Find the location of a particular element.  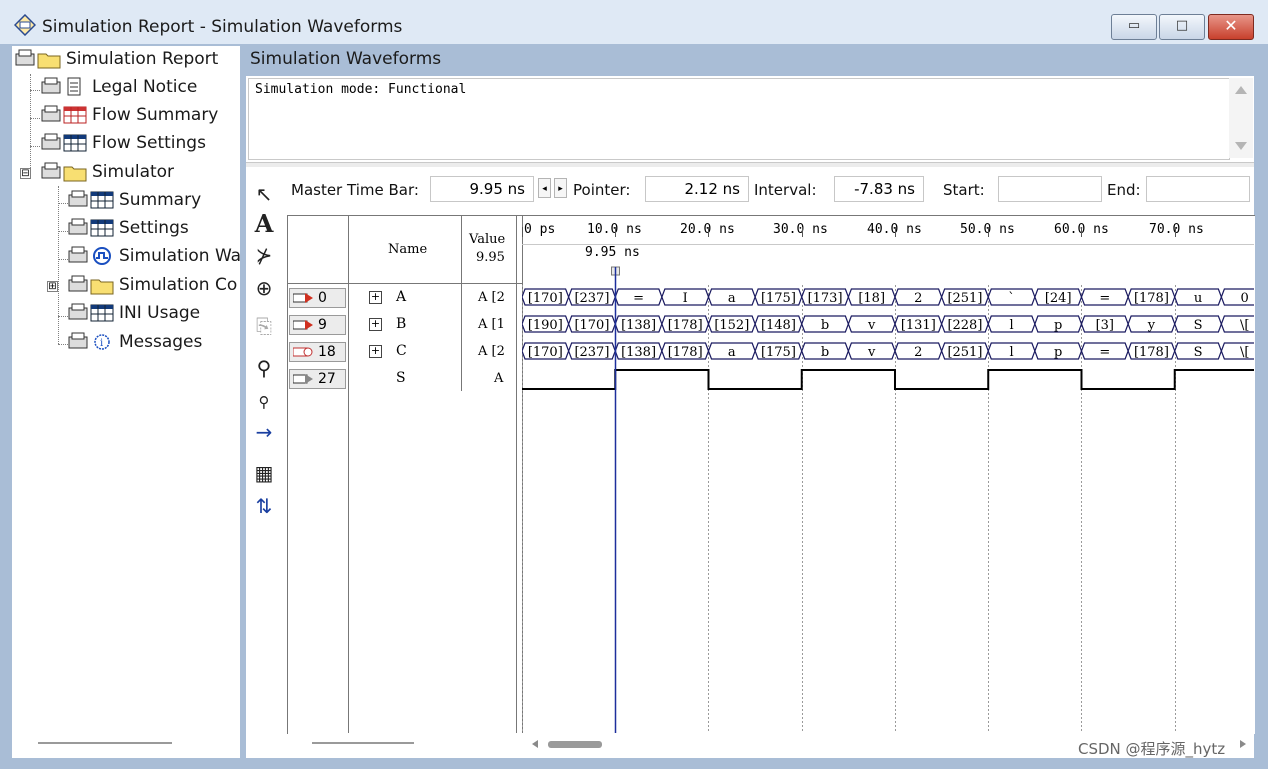

minimize-icon: ▭ is located at coordinates (1134, 25).